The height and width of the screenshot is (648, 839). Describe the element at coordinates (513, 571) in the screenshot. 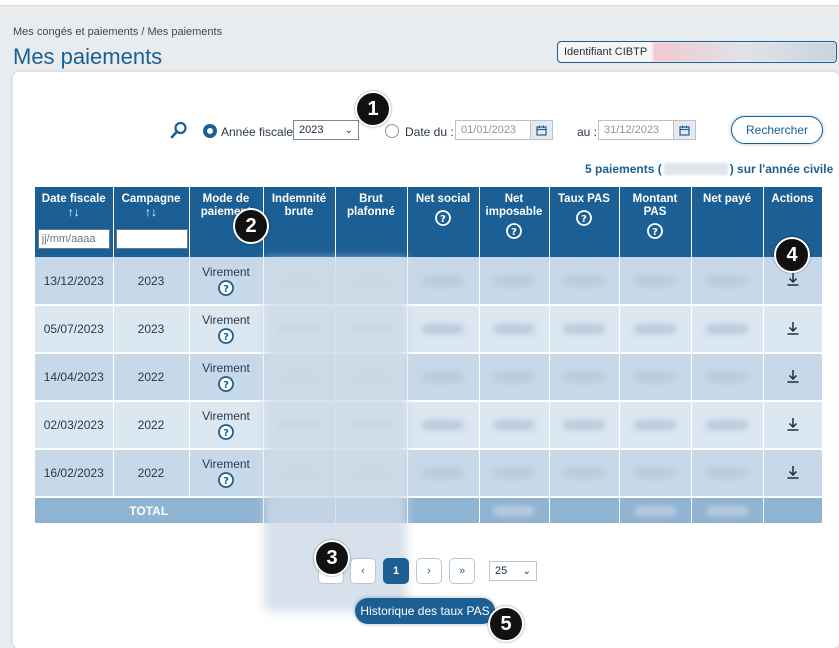

I see `page-size-select: 25 ⌄` at that location.